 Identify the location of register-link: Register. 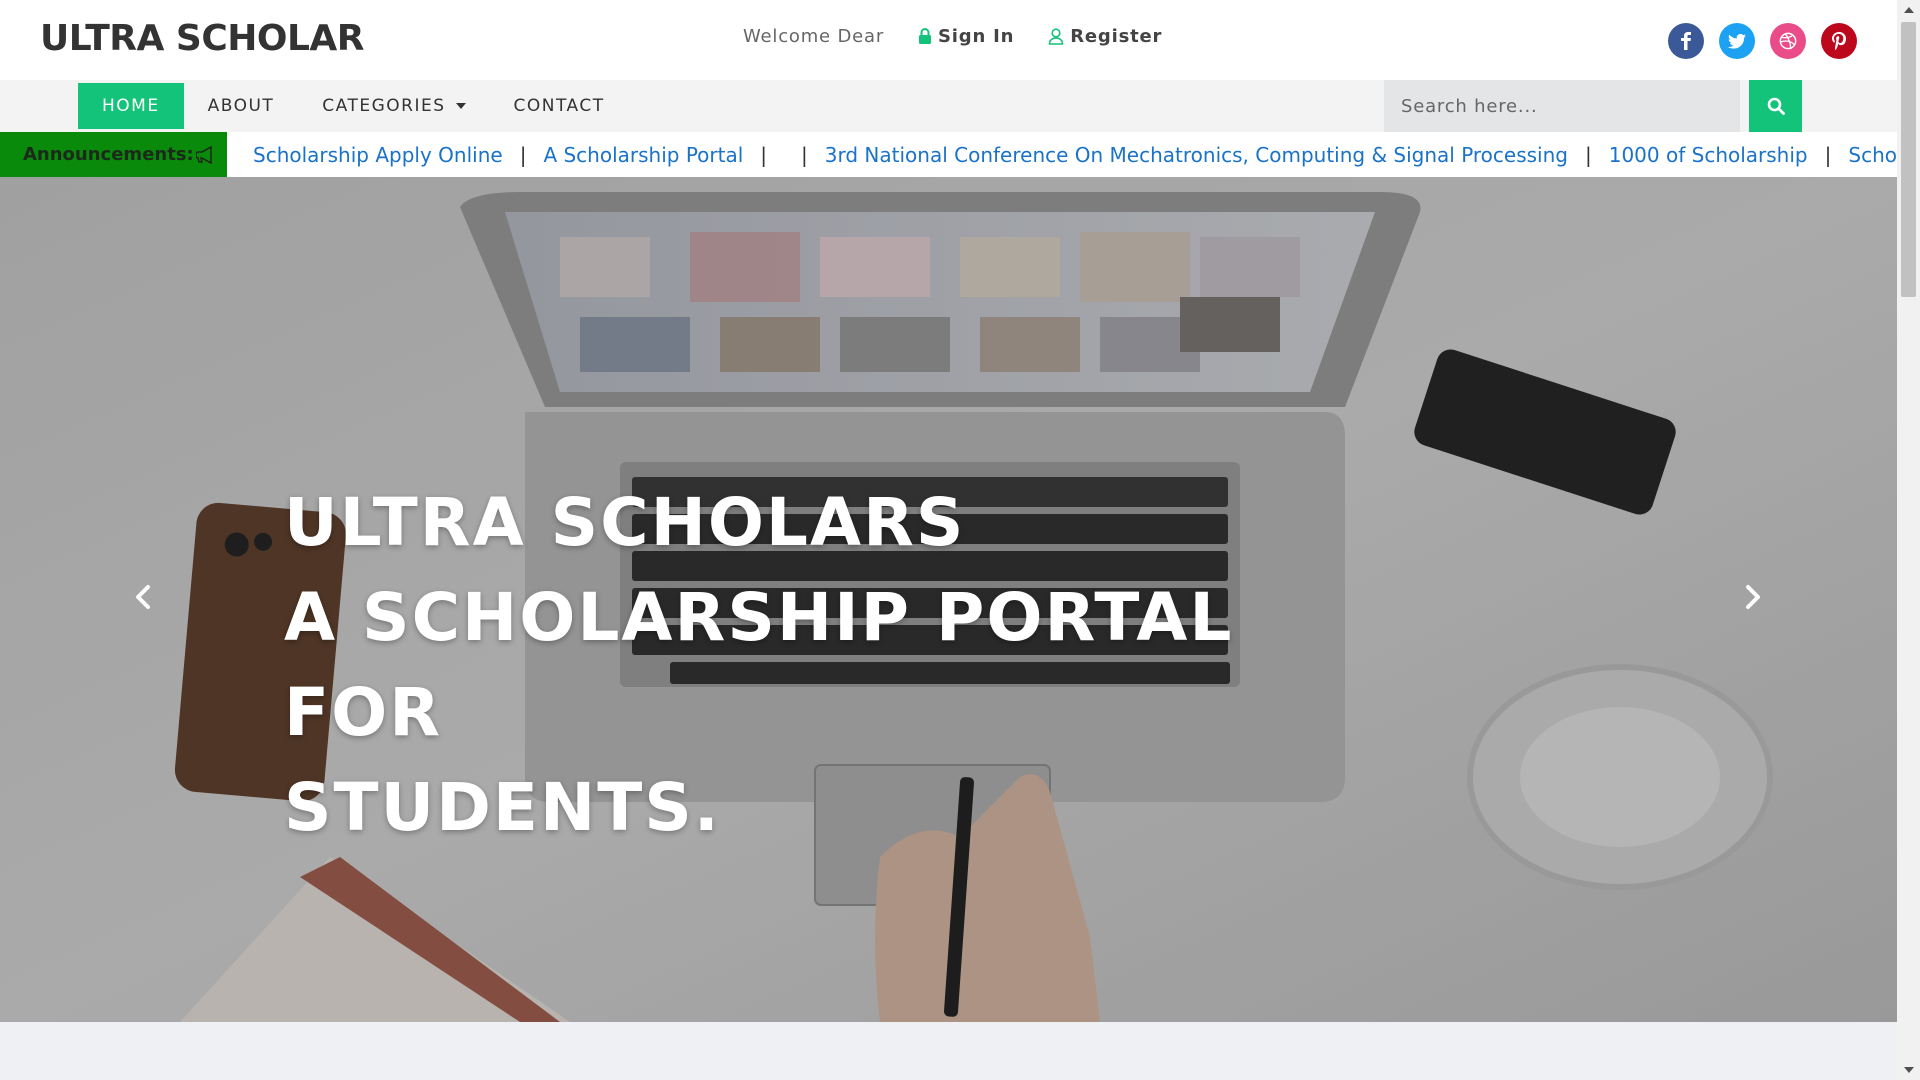
(1105, 36).